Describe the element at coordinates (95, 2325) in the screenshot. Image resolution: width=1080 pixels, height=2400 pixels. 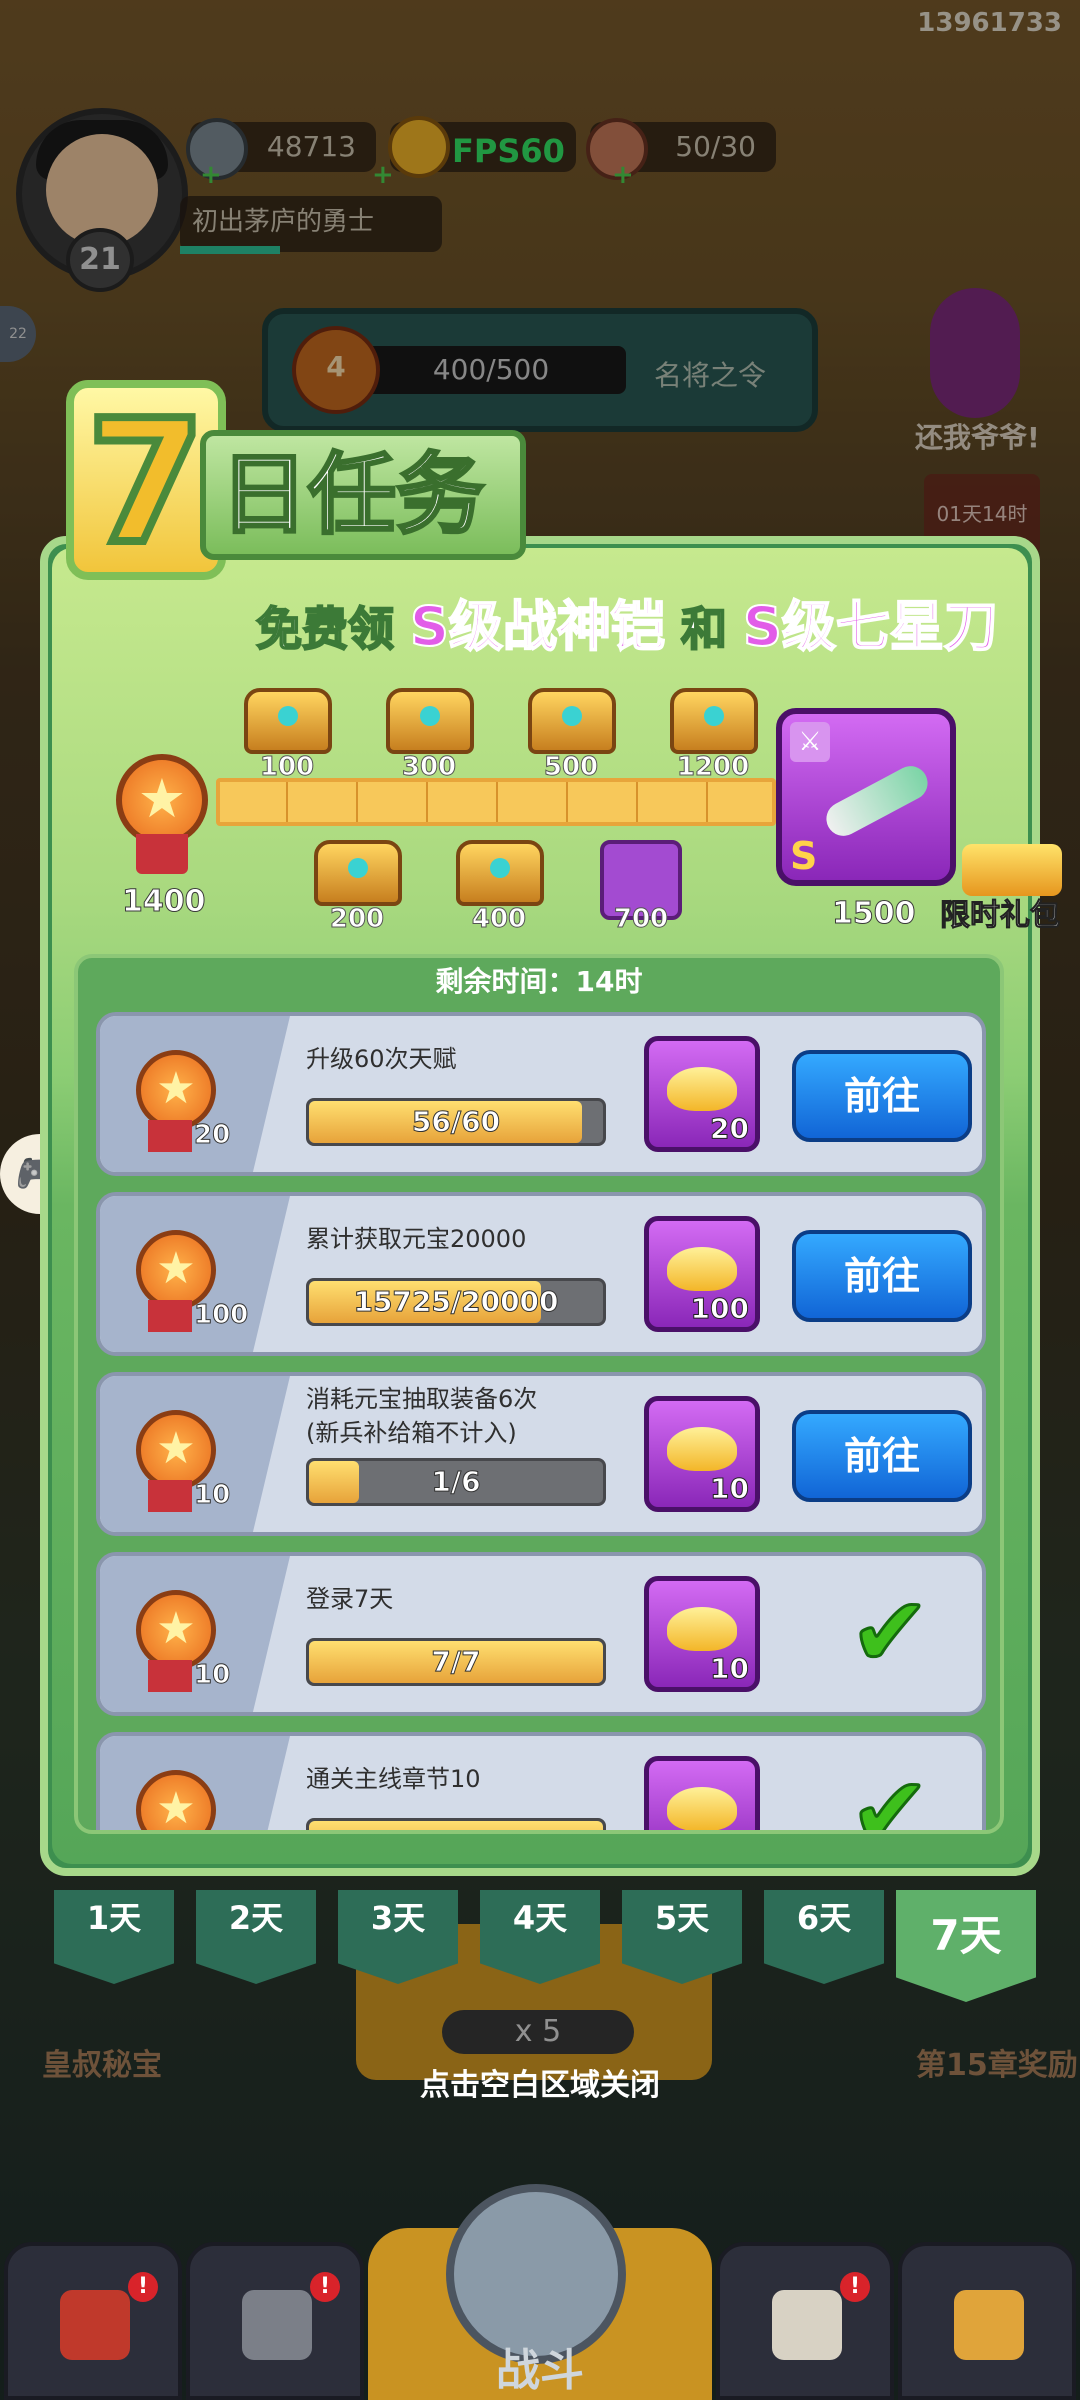
I see `shop-icon` at that location.